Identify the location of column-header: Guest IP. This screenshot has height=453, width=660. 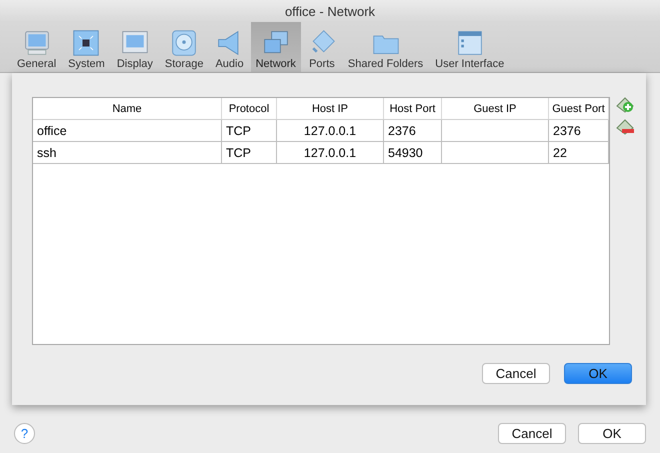
(495, 108).